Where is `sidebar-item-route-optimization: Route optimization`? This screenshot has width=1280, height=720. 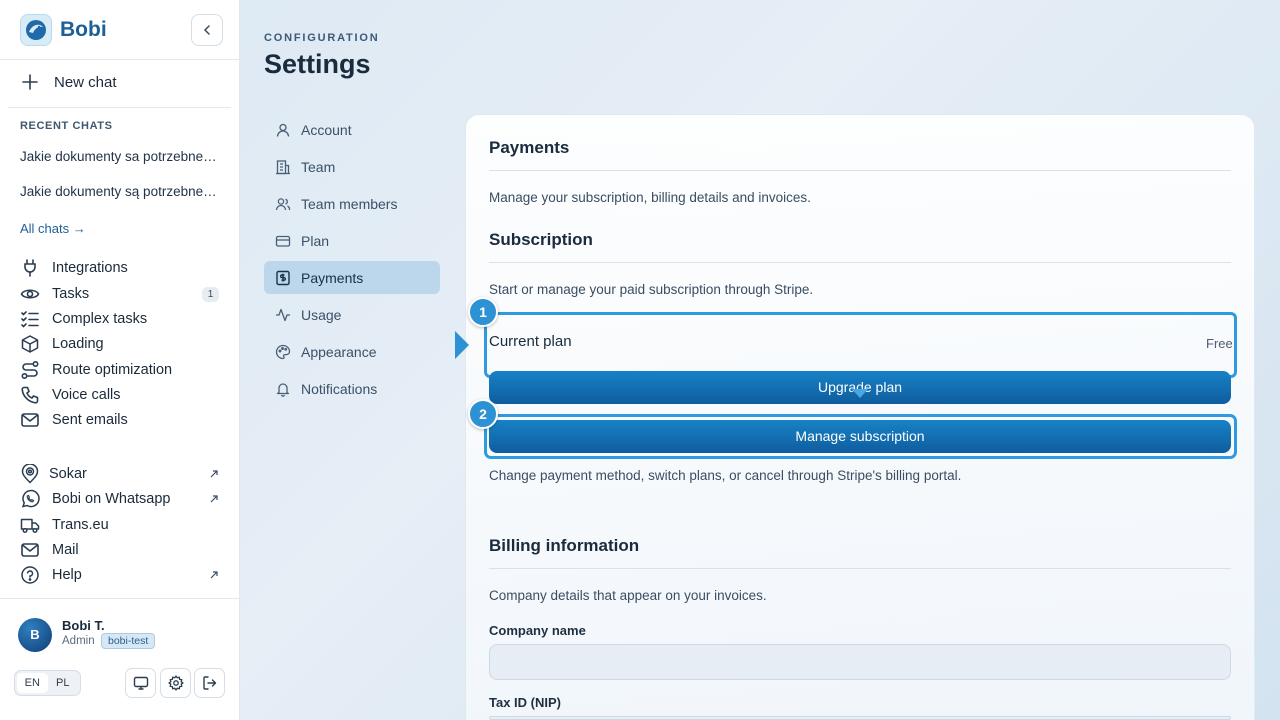
sidebar-item-route-optimization: Route optimization is located at coordinates (96, 370).